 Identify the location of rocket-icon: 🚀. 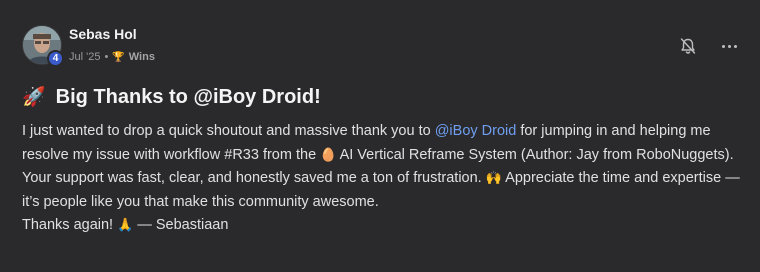
(34, 97).